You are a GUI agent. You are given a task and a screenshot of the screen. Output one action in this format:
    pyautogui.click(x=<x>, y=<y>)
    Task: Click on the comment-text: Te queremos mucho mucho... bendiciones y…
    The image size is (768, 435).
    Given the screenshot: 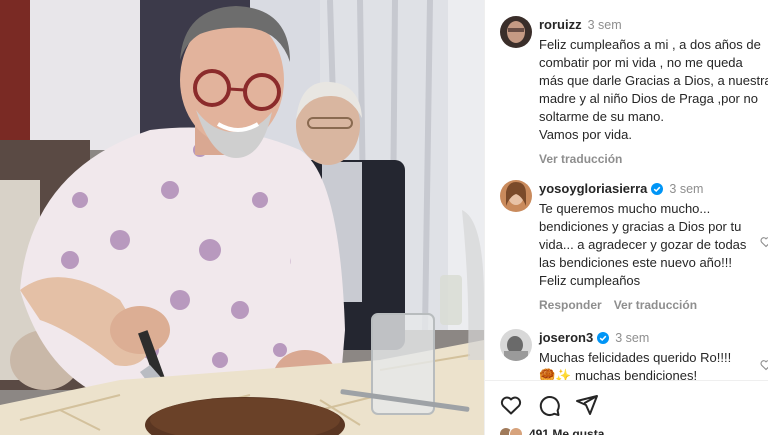 What is the action you would take?
    pyautogui.click(x=653, y=245)
    